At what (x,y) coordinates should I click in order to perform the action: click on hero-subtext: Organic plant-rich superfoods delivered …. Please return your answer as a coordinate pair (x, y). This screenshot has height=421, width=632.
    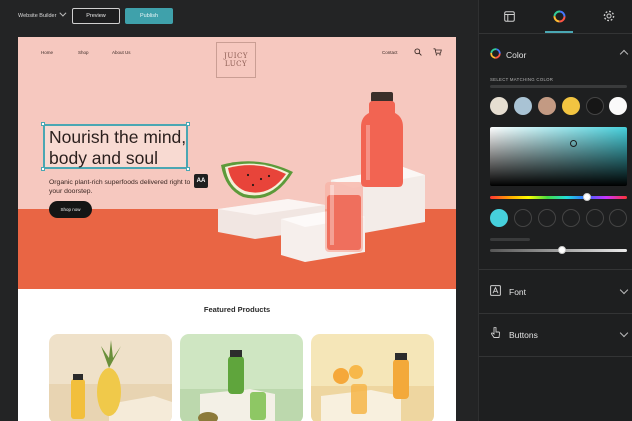
    Looking at the image, I should click on (121, 187).